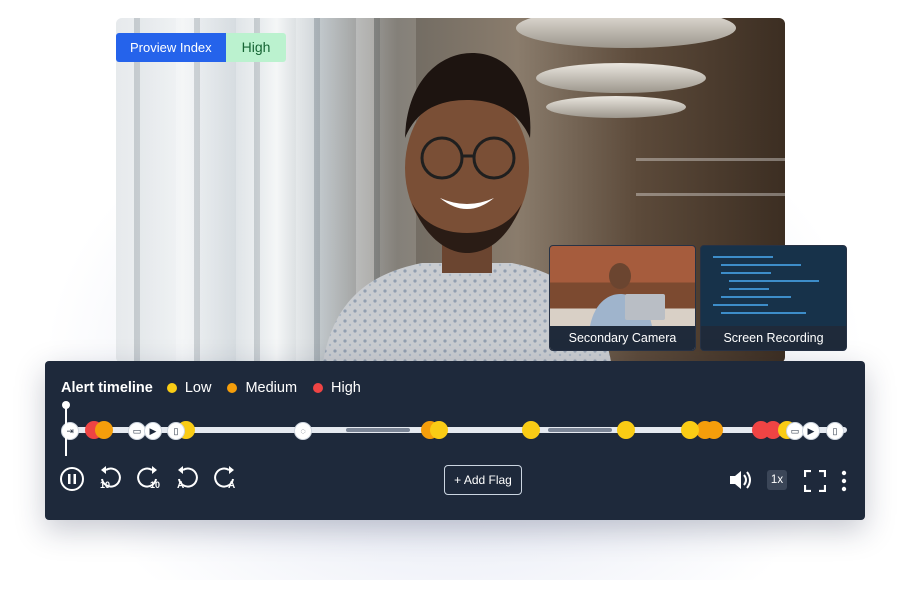 The image size is (911, 597). What do you see at coordinates (271, 388) in the screenshot?
I see `legend-medium: Medium` at bounding box center [271, 388].